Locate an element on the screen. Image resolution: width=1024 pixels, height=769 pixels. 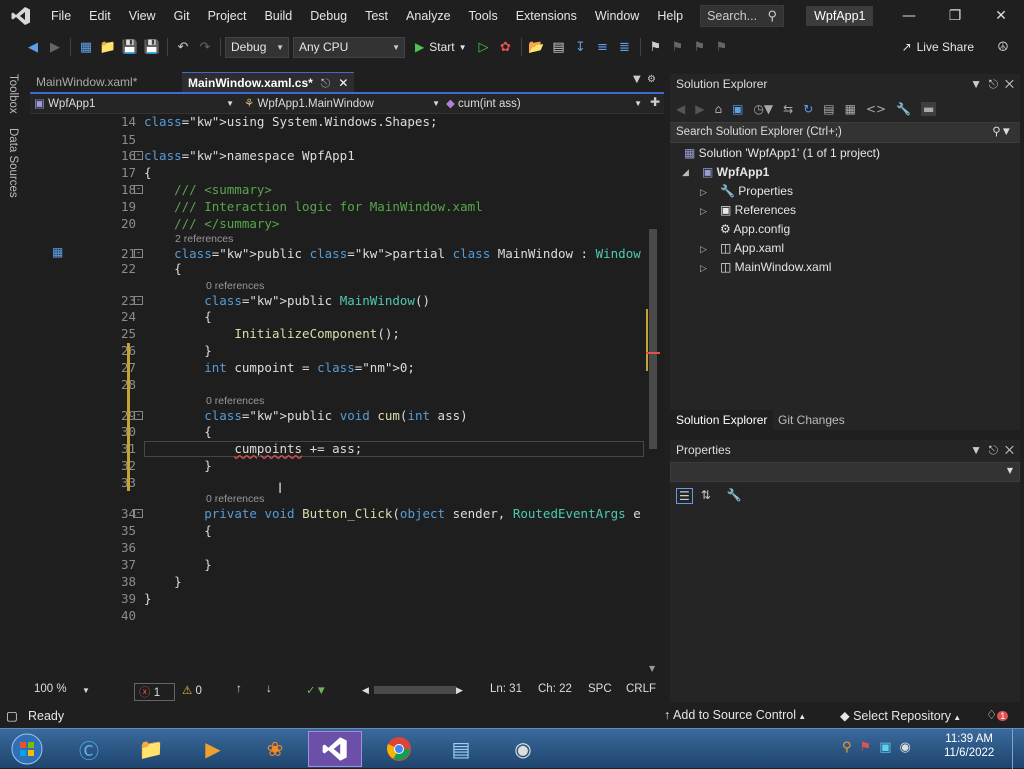
tree-references: ▣ References is located at coordinates (758, 210).